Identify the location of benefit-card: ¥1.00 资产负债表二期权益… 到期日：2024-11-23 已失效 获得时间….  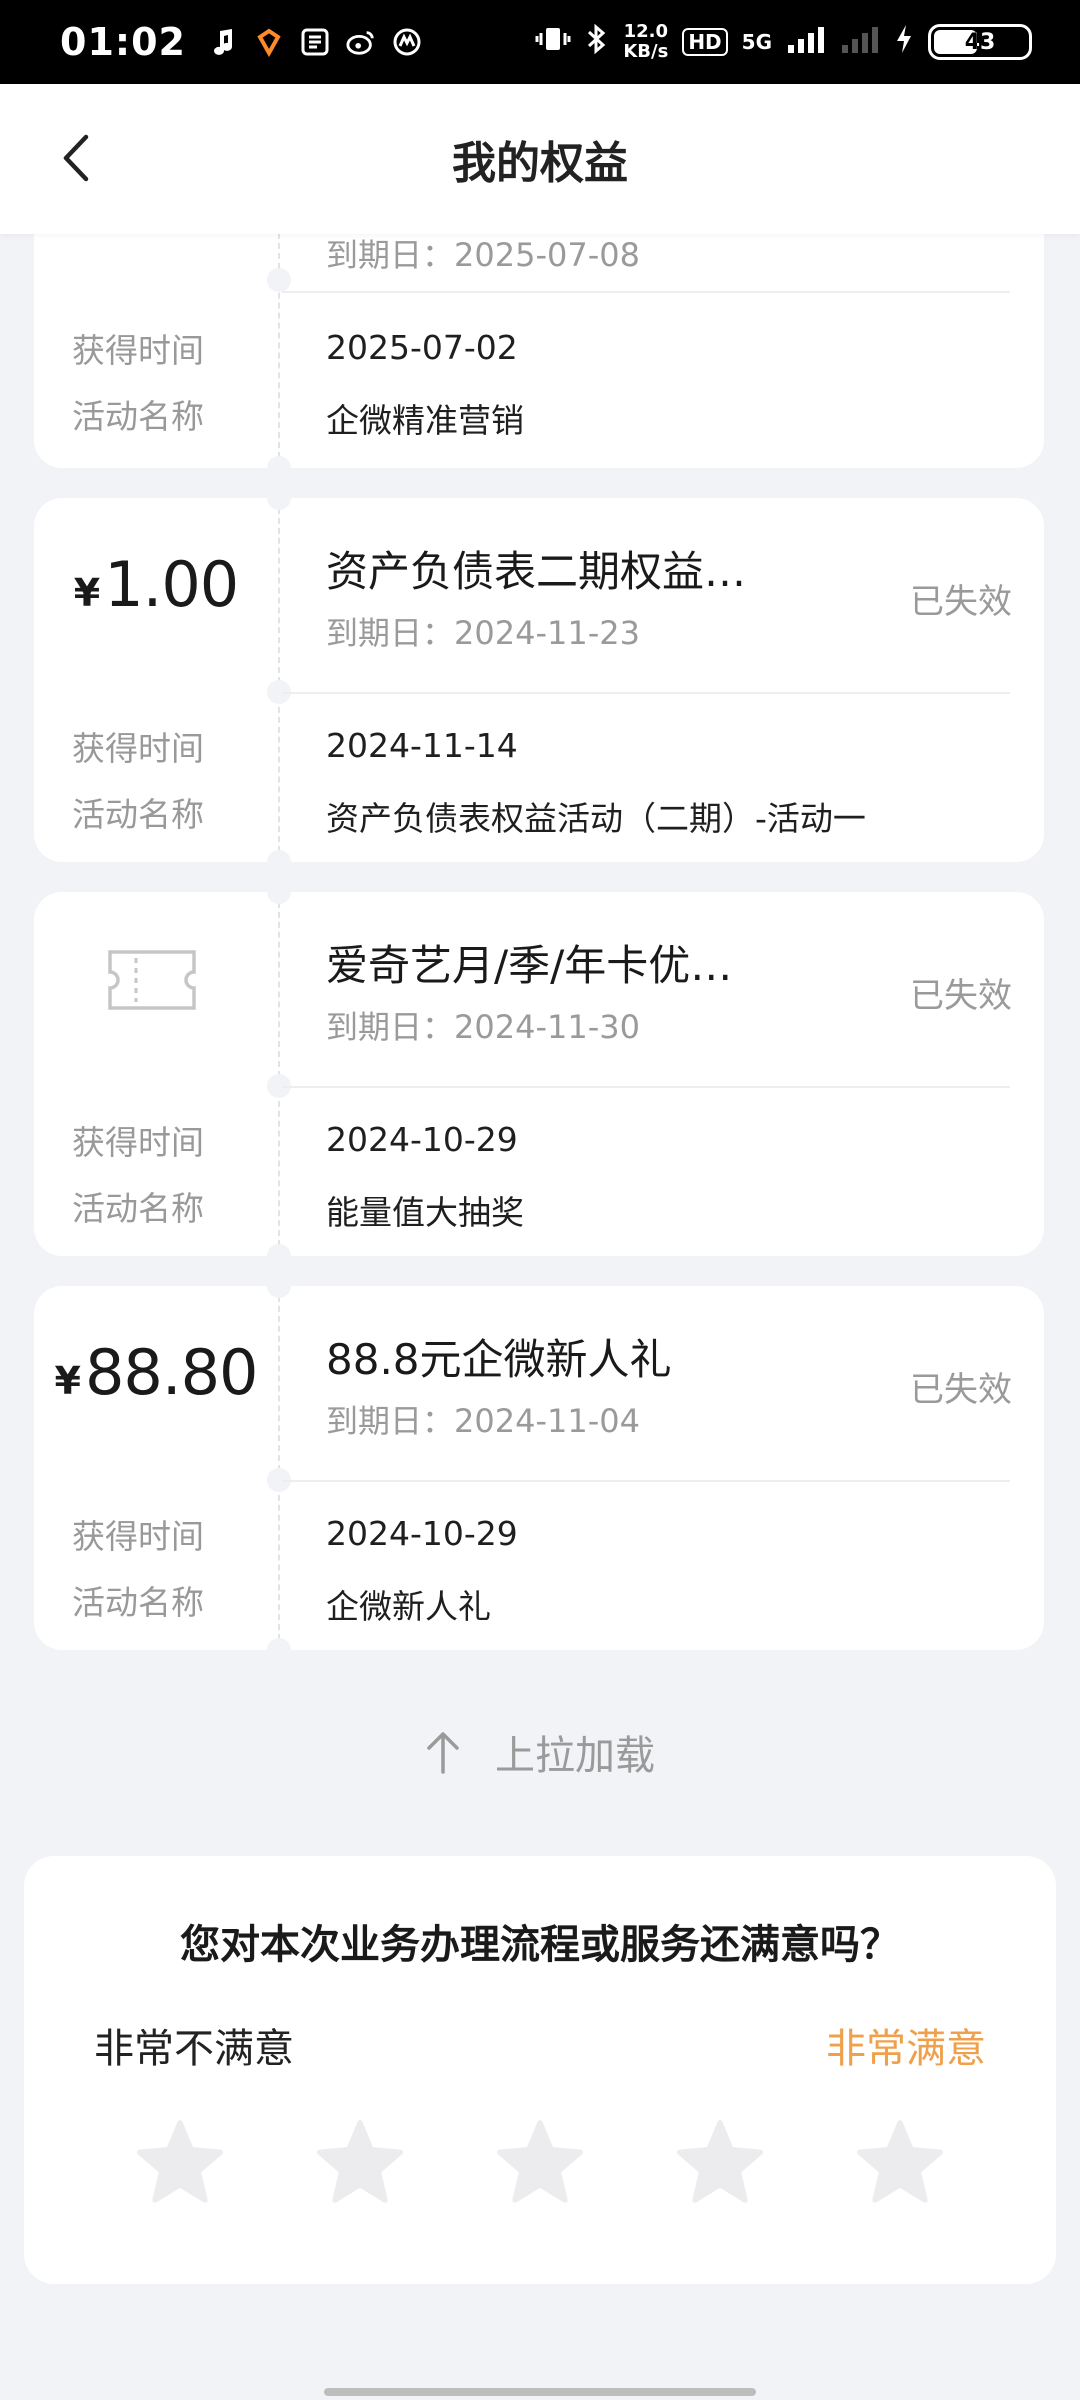
(539, 680).